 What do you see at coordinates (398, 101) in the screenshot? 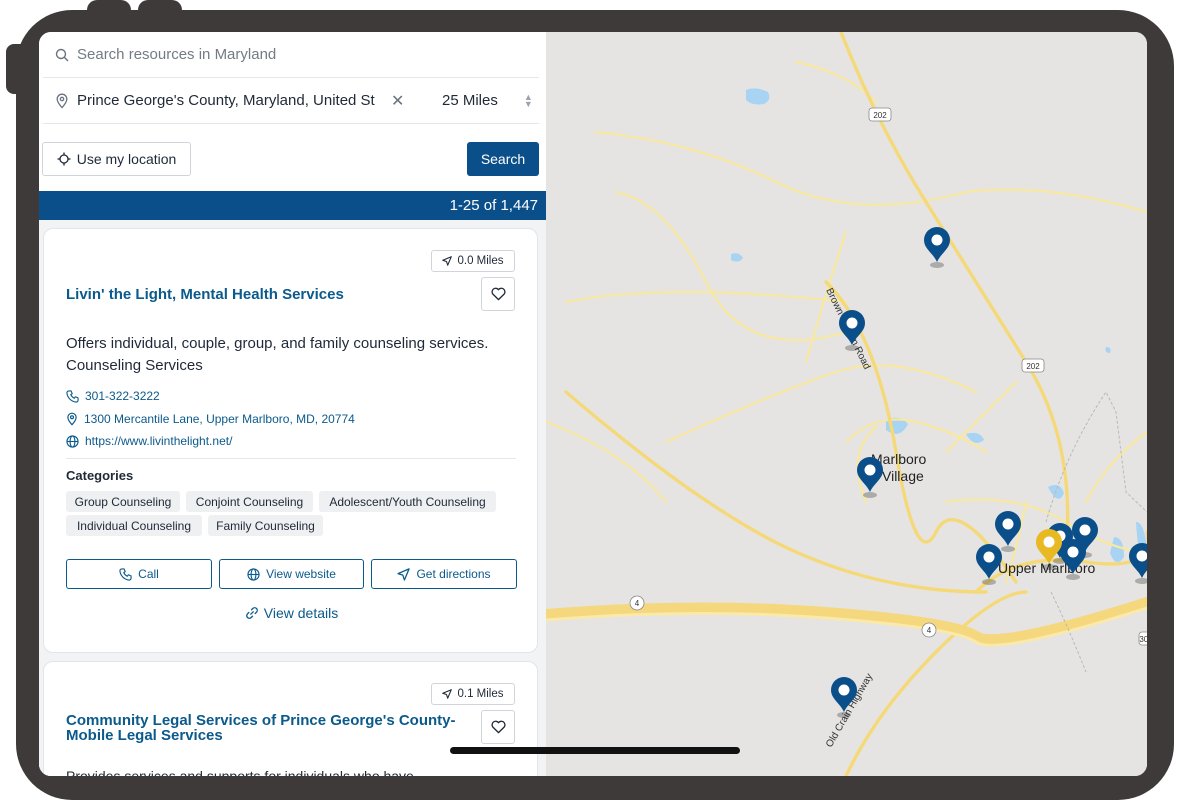
I see `clear-location-icon: ✕` at bounding box center [398, 101].